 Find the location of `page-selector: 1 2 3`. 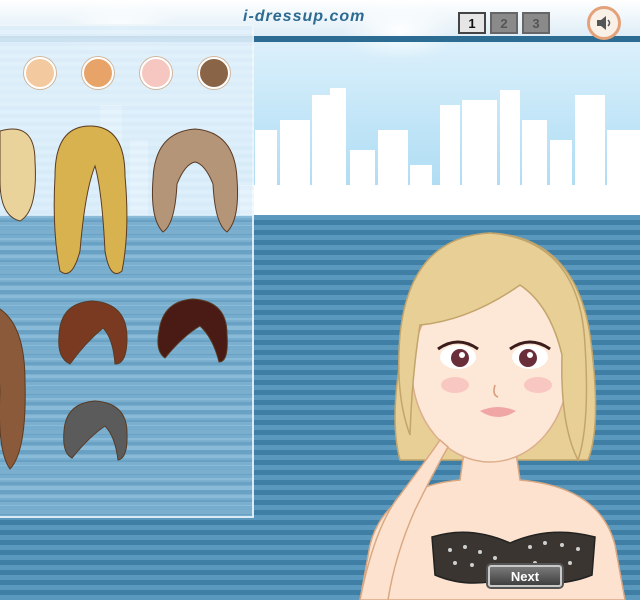

page-selector: 1 2 3 is located at coordinates (504, 23).